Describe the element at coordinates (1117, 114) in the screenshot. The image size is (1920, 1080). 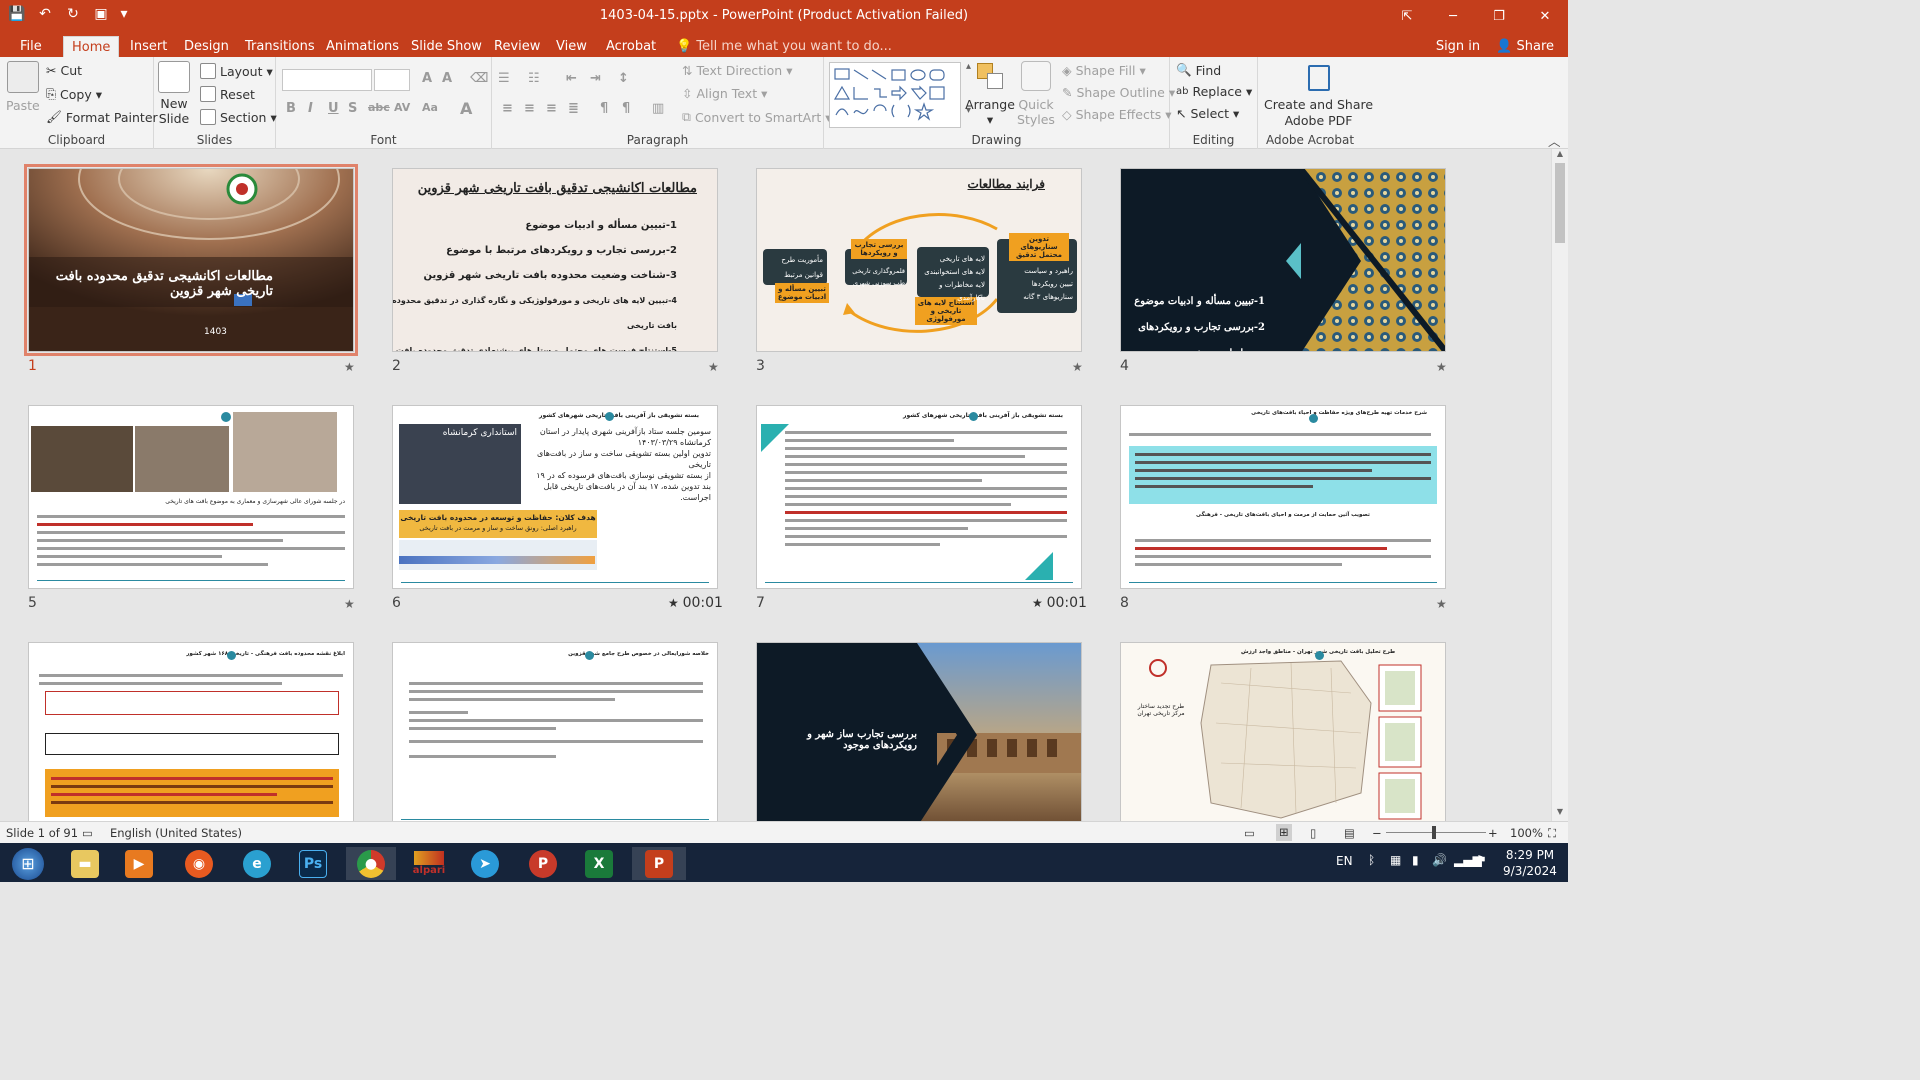
I see `shape-effects-button: ◇ Shape Effects ▾` at that location.